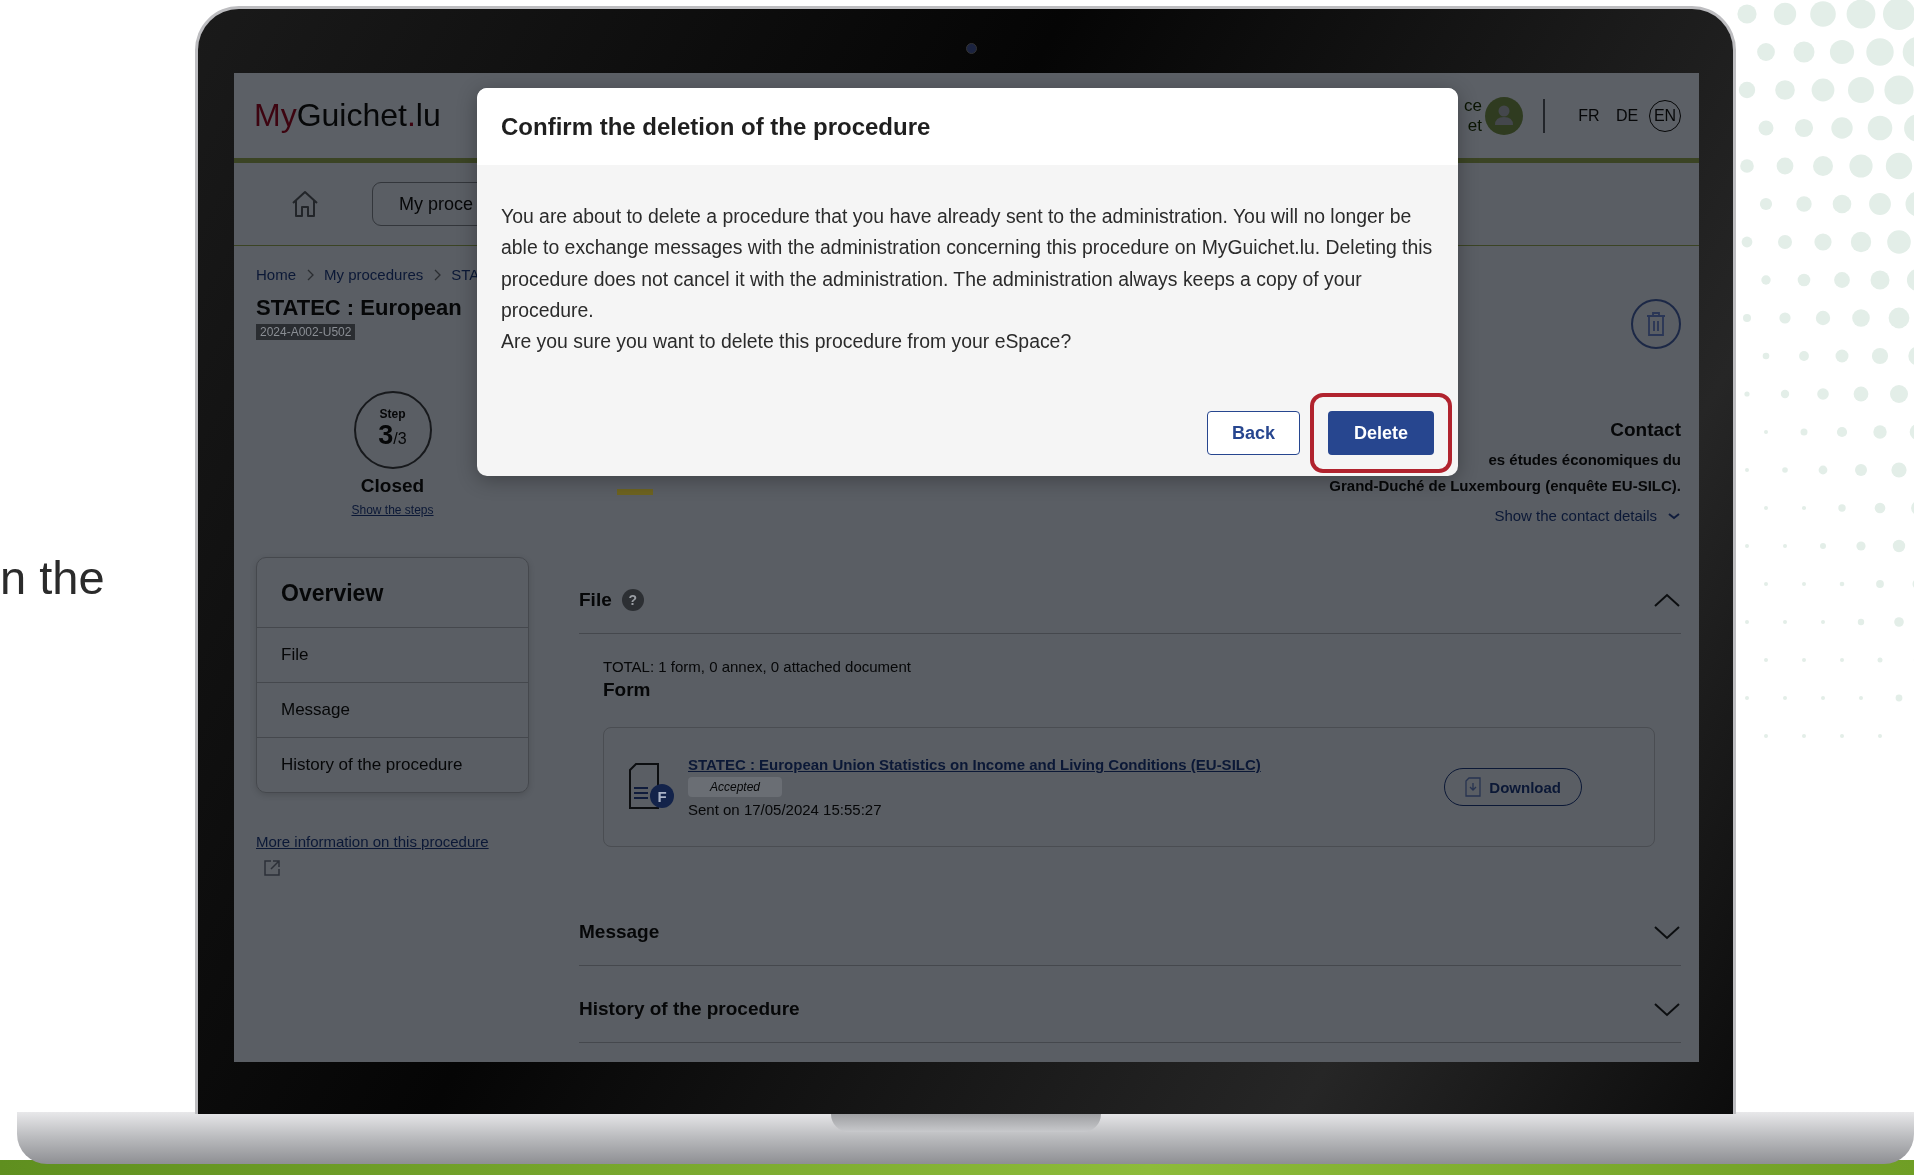 This screenshot has width=1914, height=1175. I want to click on accent-bar, so click(635, 492).